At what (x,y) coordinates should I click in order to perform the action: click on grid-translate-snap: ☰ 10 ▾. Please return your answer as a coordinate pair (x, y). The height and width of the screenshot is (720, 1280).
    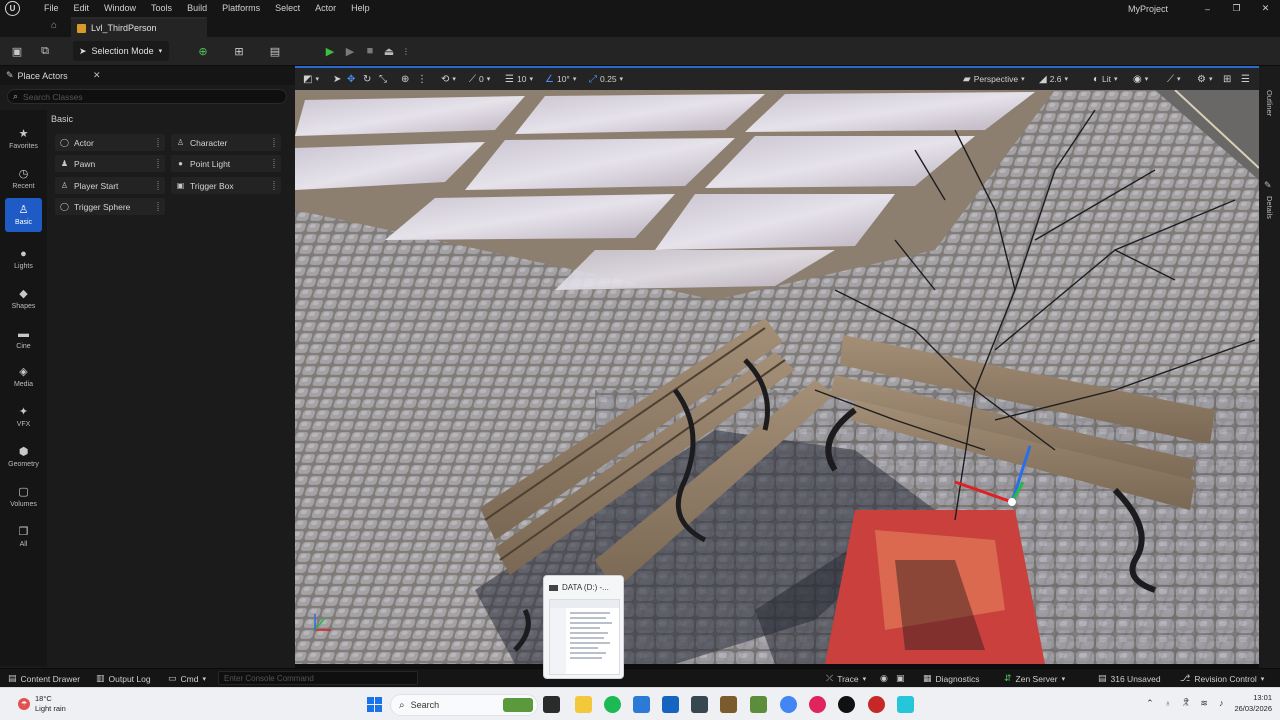
    Looking at the image, I should click on (519, 79).